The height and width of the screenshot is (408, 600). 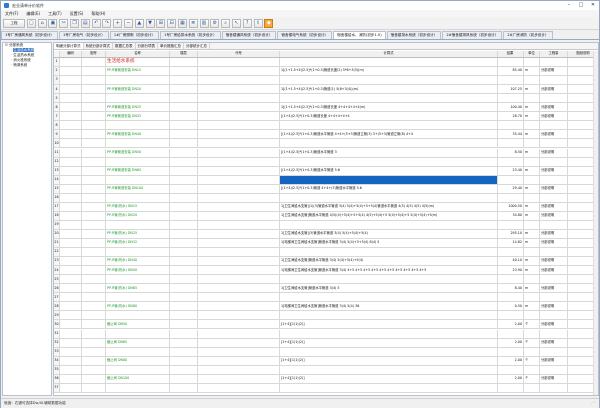 What do you see at coordinates (118, 23) in the screenshot?
I see `insert-row-icon: +` at bounding box center [118, 23].